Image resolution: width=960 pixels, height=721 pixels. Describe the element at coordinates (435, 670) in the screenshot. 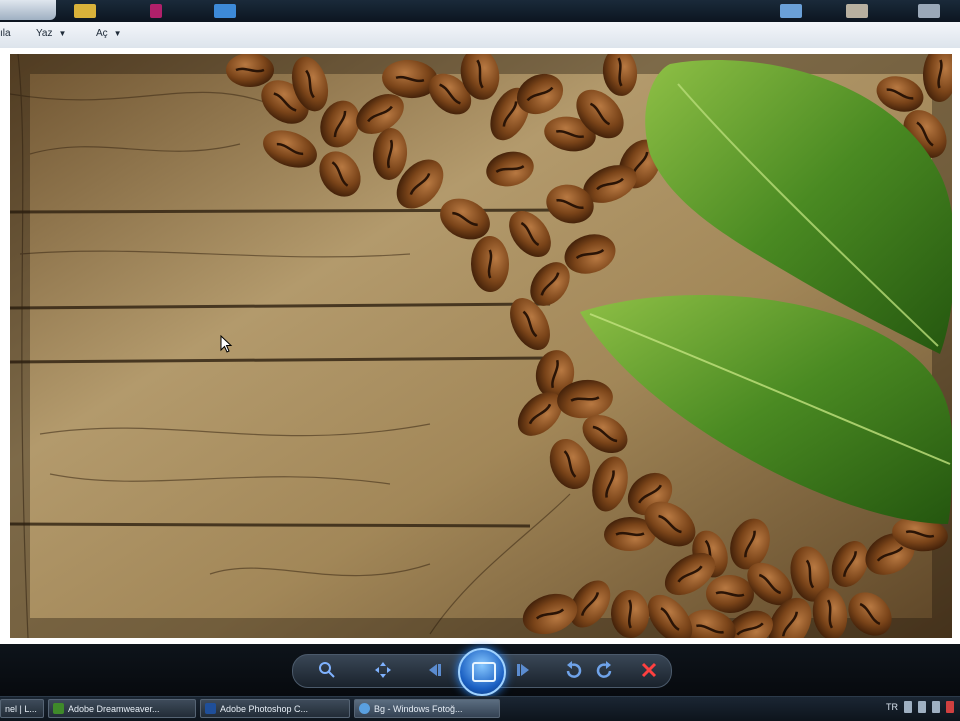

I see `previous-icon` at that location.